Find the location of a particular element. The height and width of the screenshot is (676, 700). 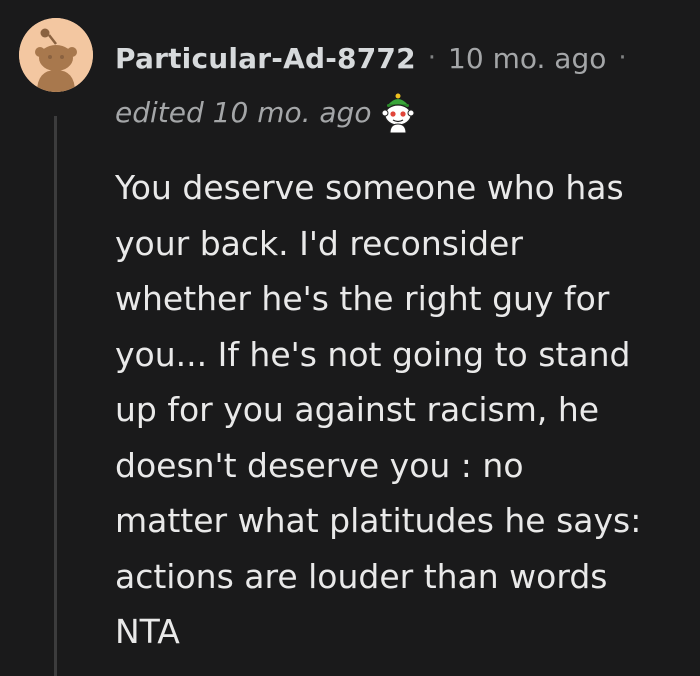

comment-body-line: actions are louder than words is located at coordinates (361, 576).